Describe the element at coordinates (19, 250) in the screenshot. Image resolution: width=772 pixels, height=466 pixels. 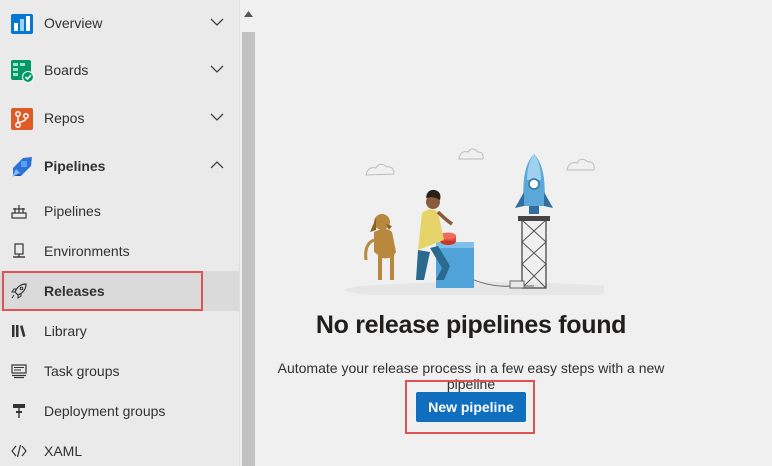
I see `environments-icon` at that location.